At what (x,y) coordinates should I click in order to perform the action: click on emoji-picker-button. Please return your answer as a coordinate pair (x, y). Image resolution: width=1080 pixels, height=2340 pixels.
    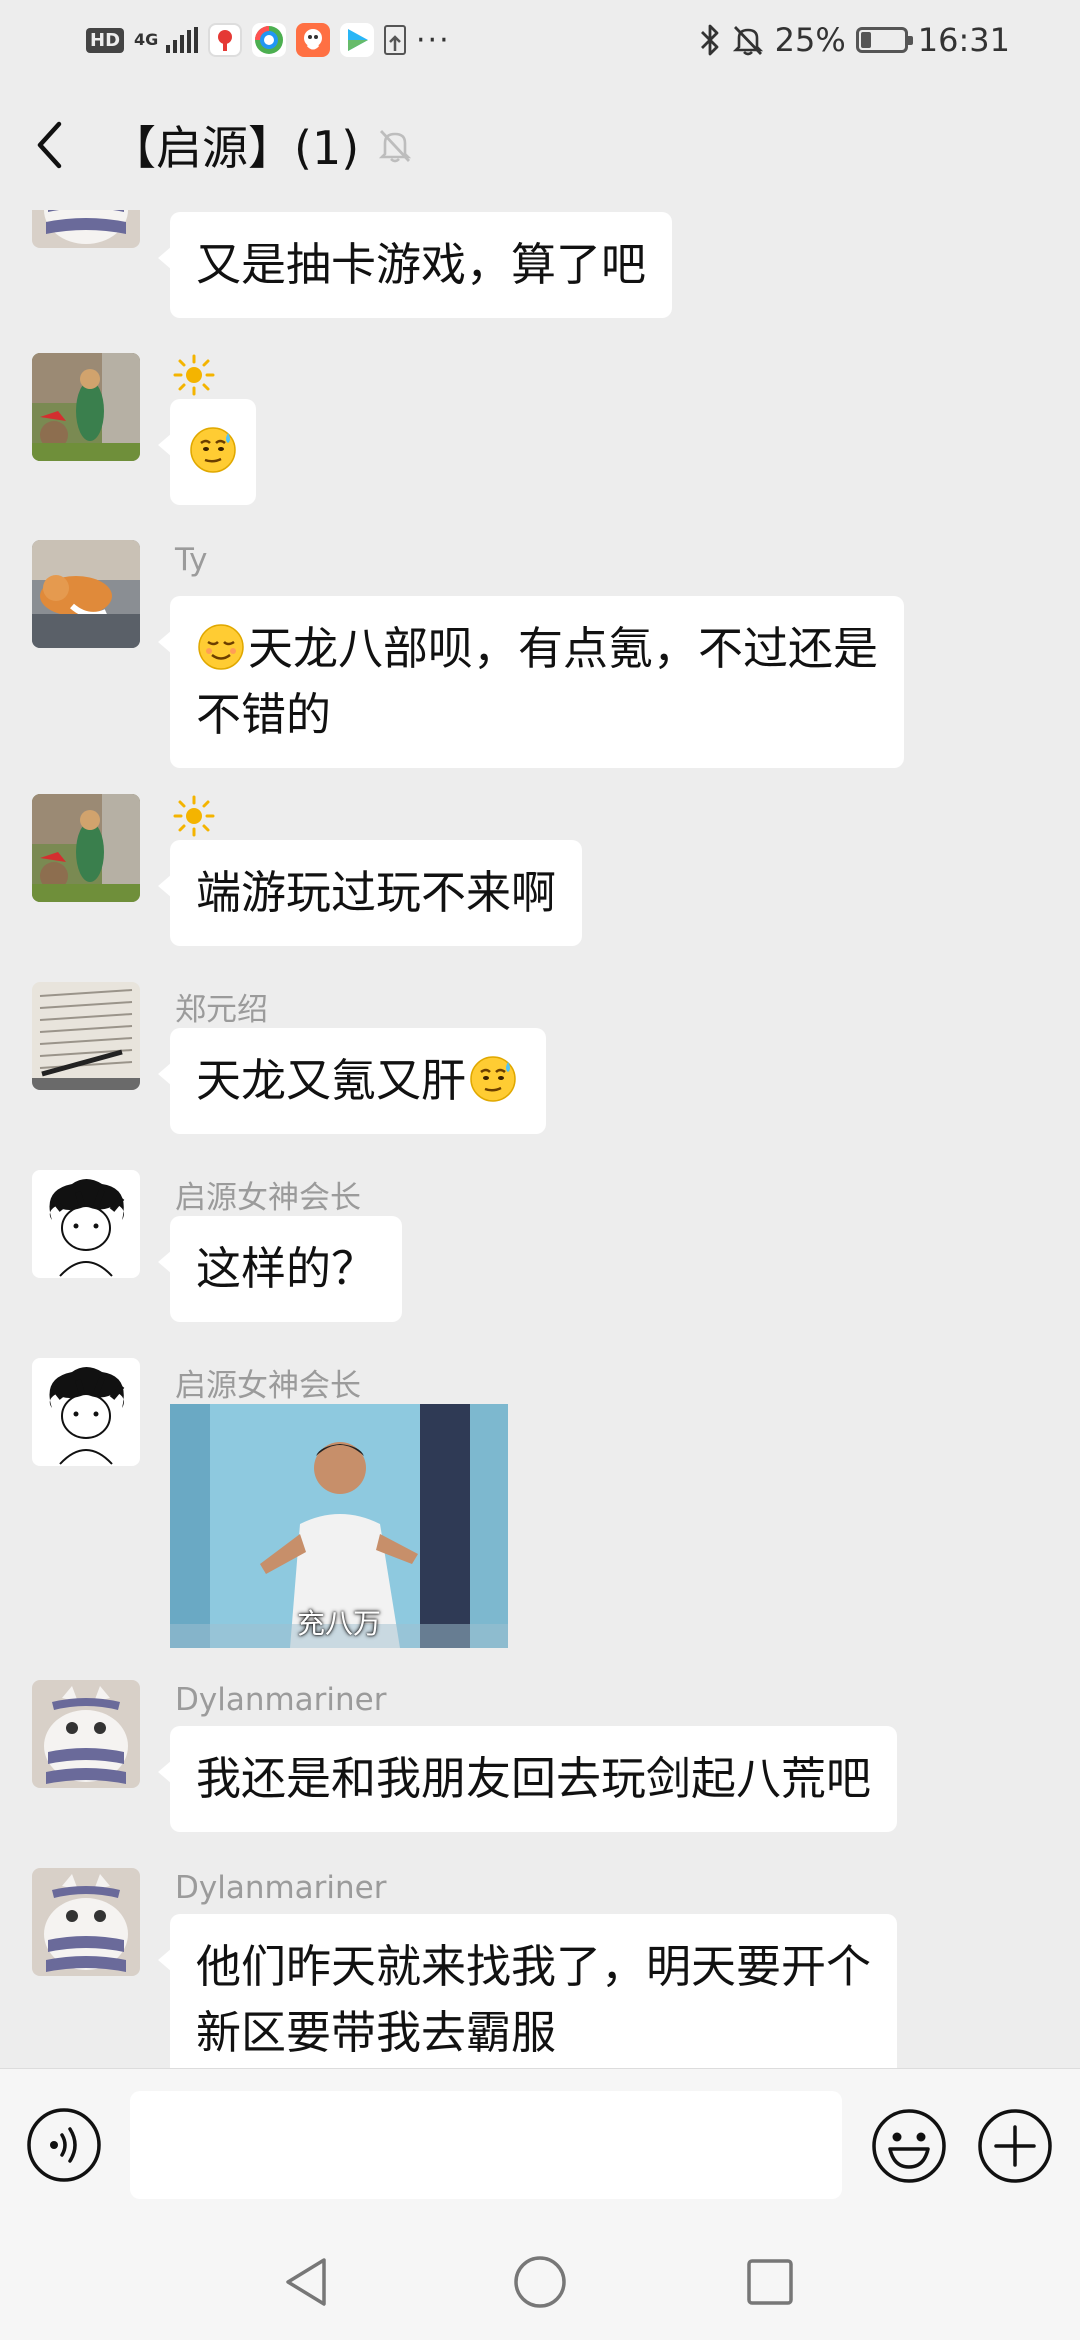
    Looking at the image, I should click on (909, 2146).